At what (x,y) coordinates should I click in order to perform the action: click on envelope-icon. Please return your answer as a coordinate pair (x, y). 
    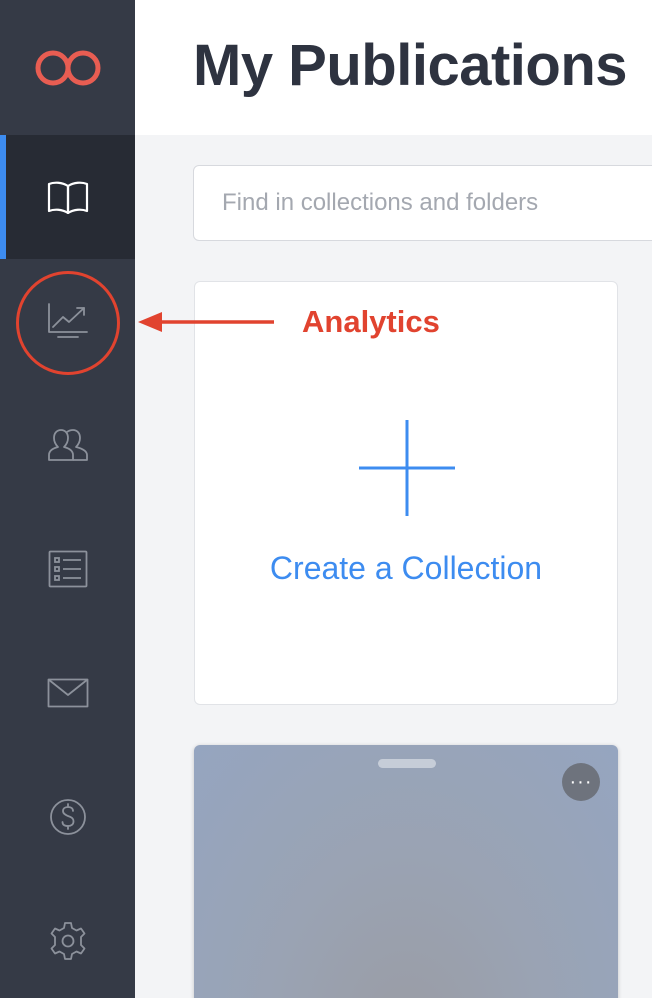
    Looking at the image, I should click on (67, 693).